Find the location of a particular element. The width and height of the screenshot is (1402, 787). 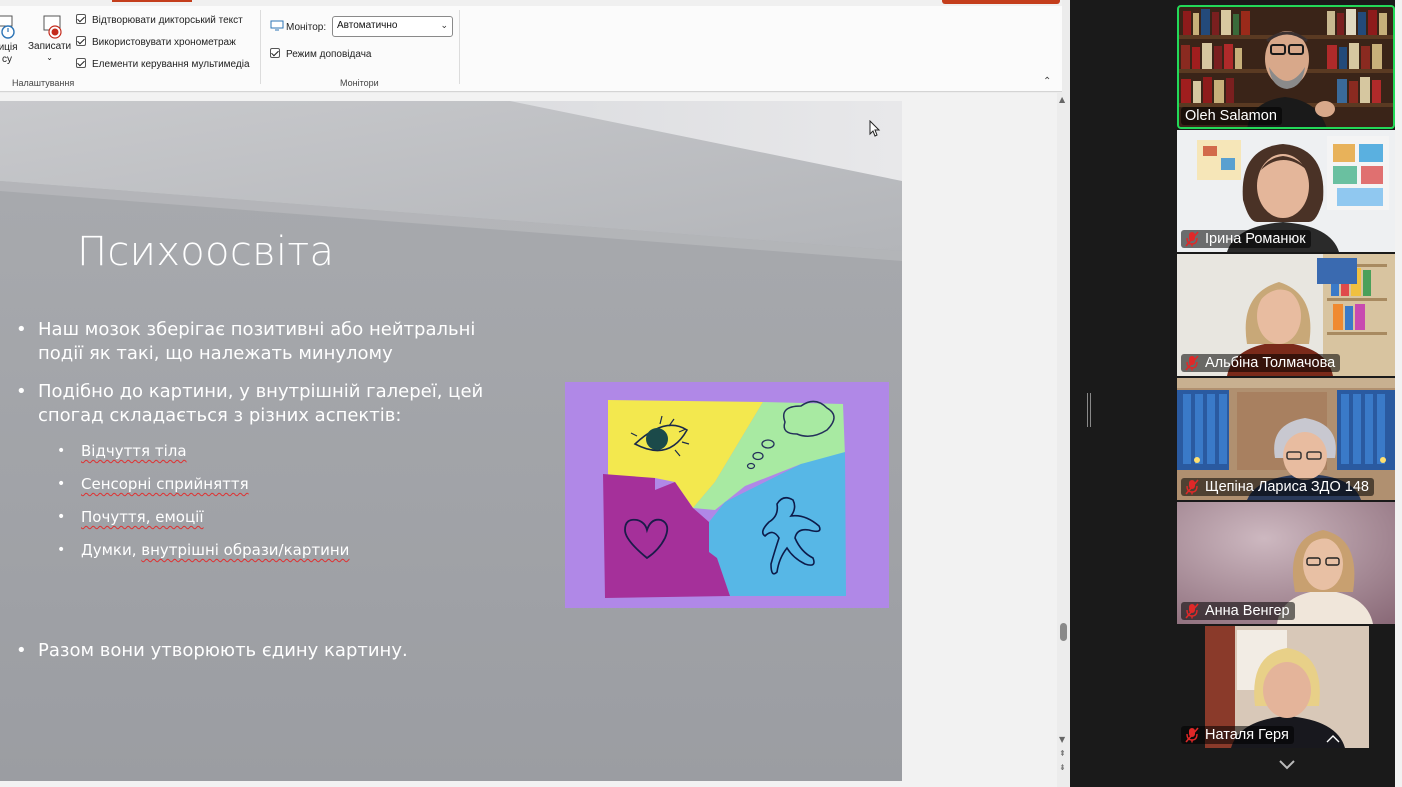

checkbox-media-label: Елементи керування мультимедіа is located at coordinates (171, 64).